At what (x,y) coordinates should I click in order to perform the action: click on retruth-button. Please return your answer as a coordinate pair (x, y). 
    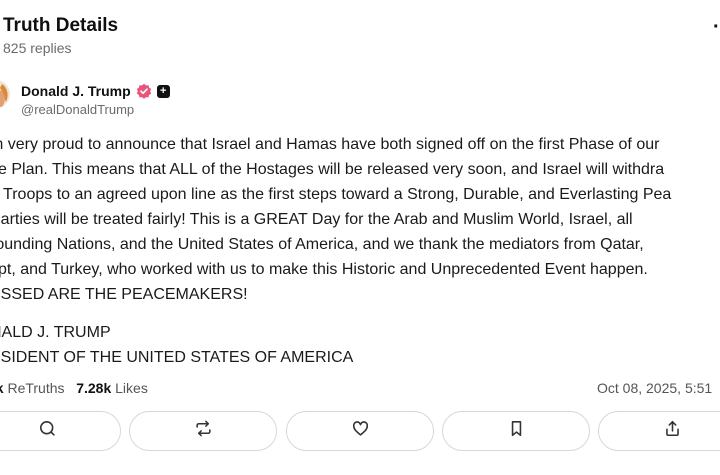
    Looking at the image, I should click on (203, 431).